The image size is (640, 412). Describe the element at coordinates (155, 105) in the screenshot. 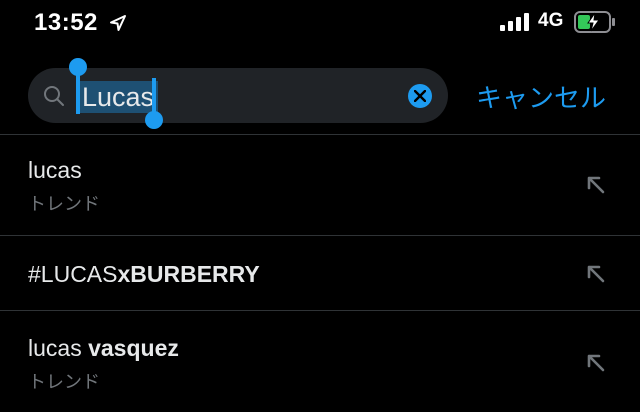

I see `selection-end-handle` at that location.